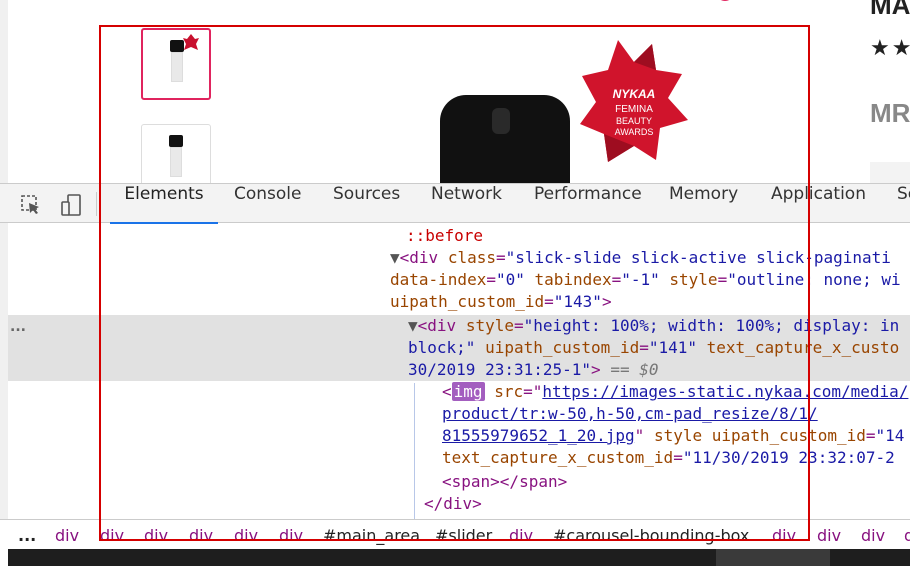 This screenshot has width=910, height=566. What do you see at coordinates (725, 6) in the screenshot?
I see `wishlist-heart-icon` at bounding box center [725, 6].